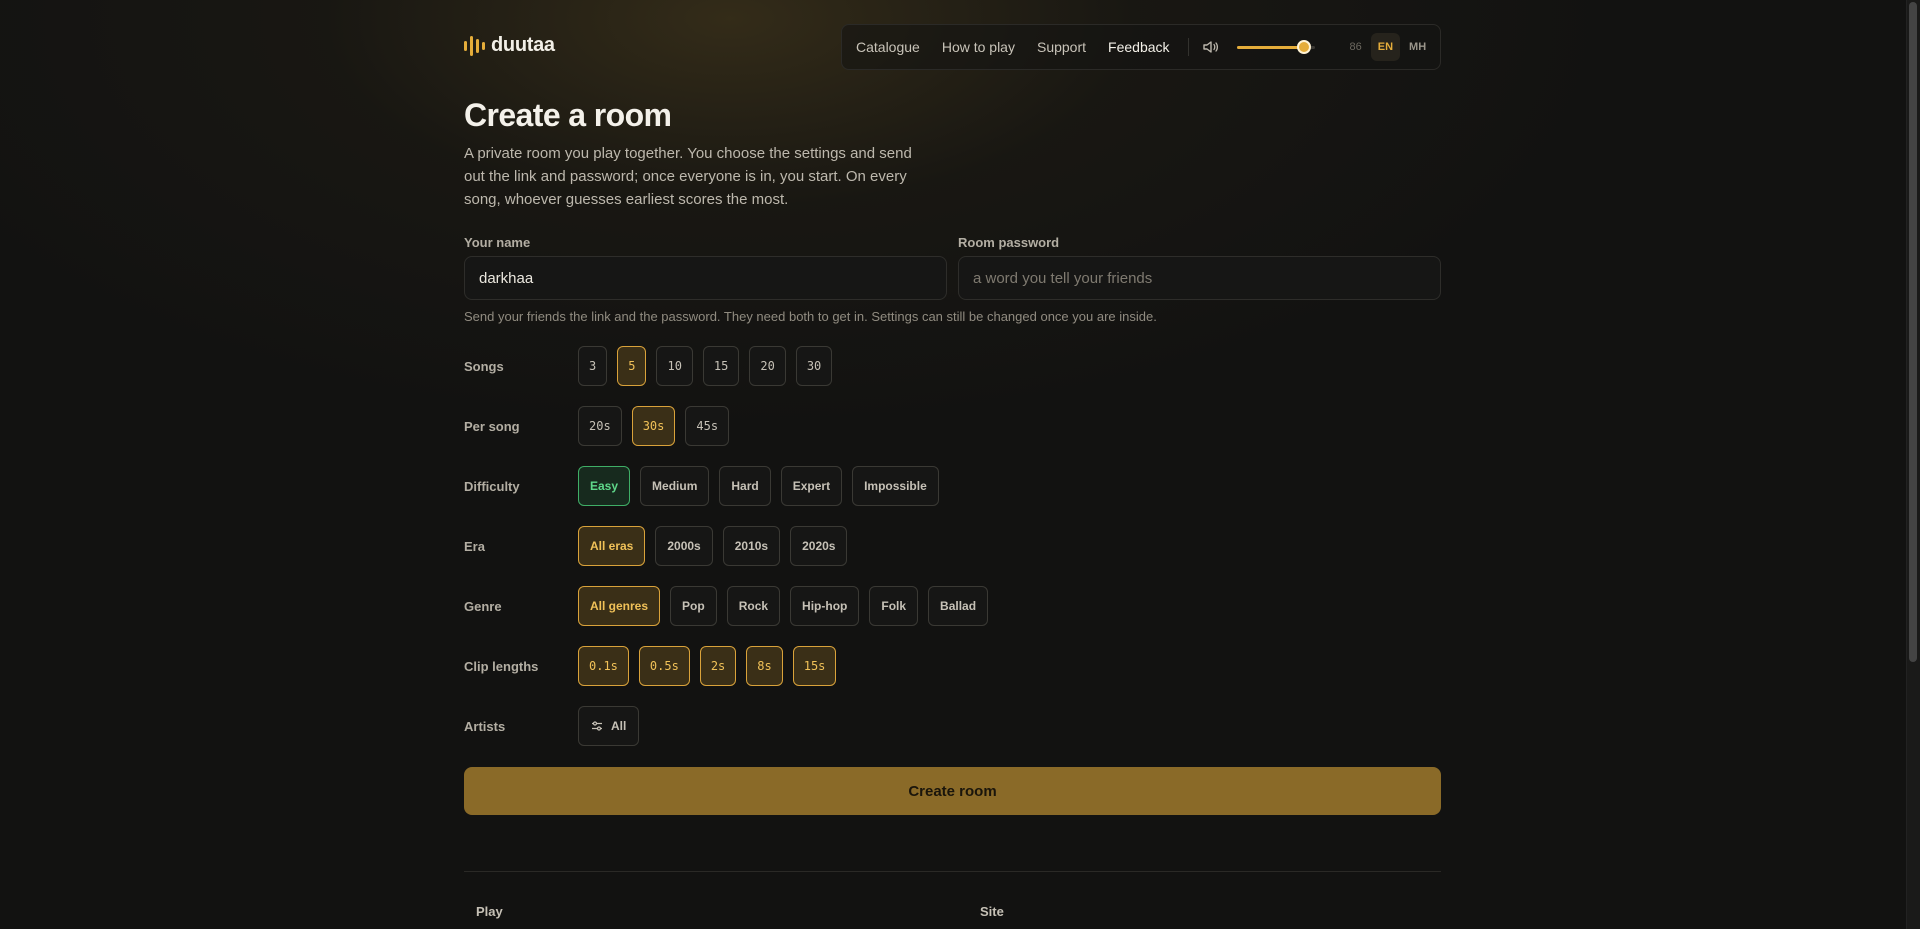  What do you see at coordinates (894, 606) in the screenshot?
I see `genre-option: Folk` at bounding box center [894, 606].